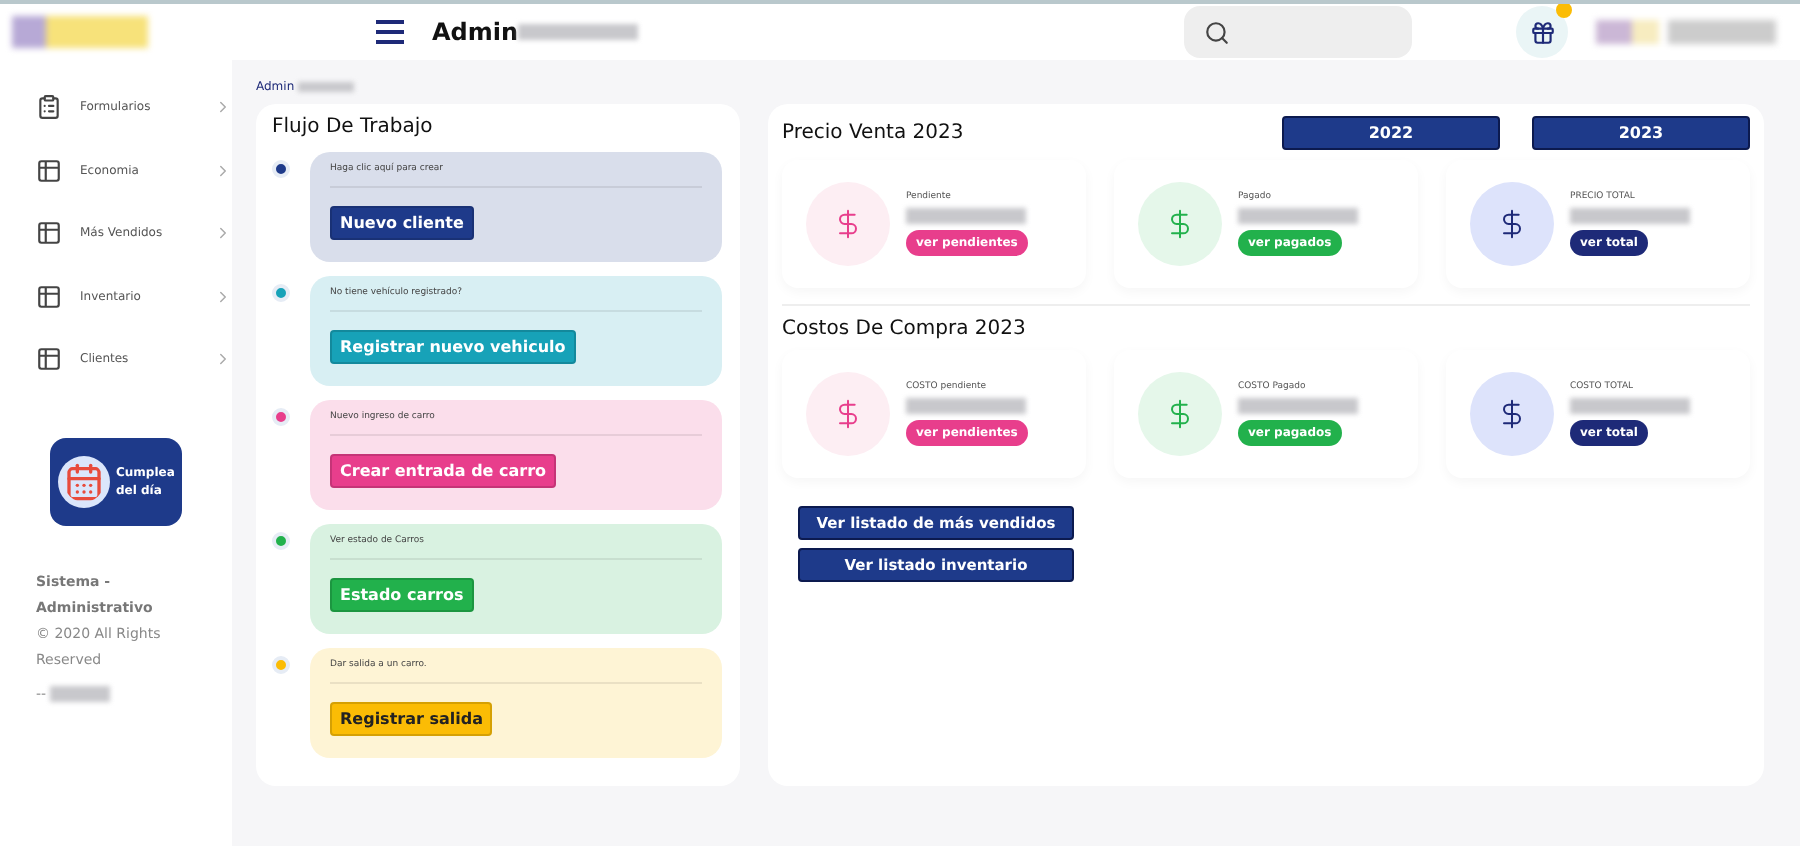 The width and height of the screenshot is (1800, 846). What do you see at coordinates (353, 127) in the screenshot?
I see `card-title: Flujo De Trabajo` at bounding box center [353, 127].